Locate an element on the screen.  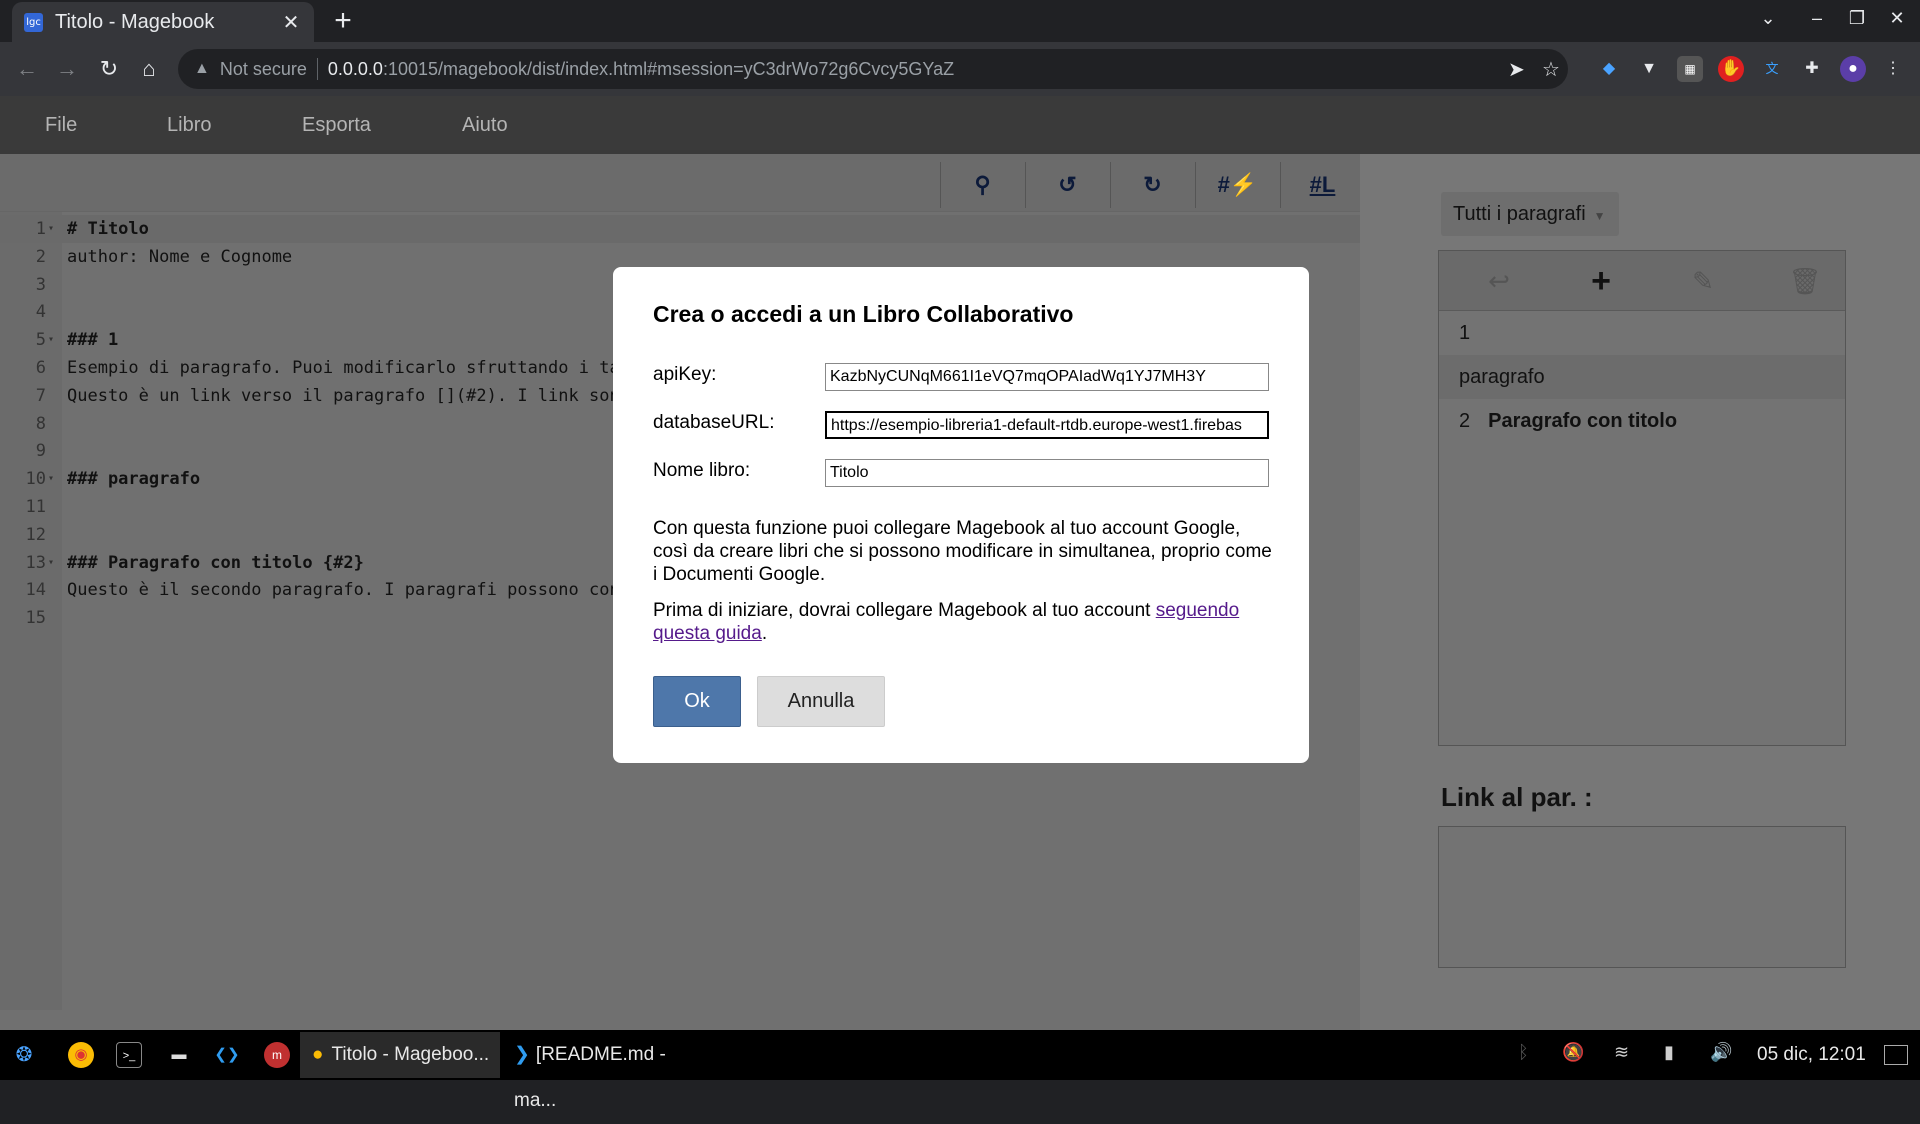
code-text: ### paragrafo is located at coordinates (134, 479).